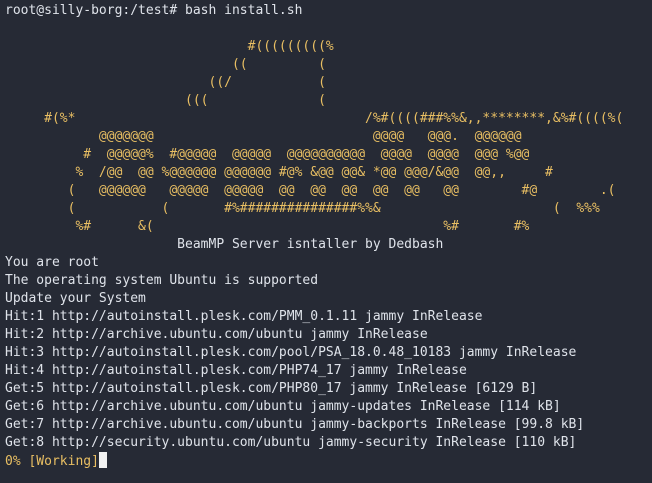  I want to click on progress-percent: 0%, so click(13, 461).